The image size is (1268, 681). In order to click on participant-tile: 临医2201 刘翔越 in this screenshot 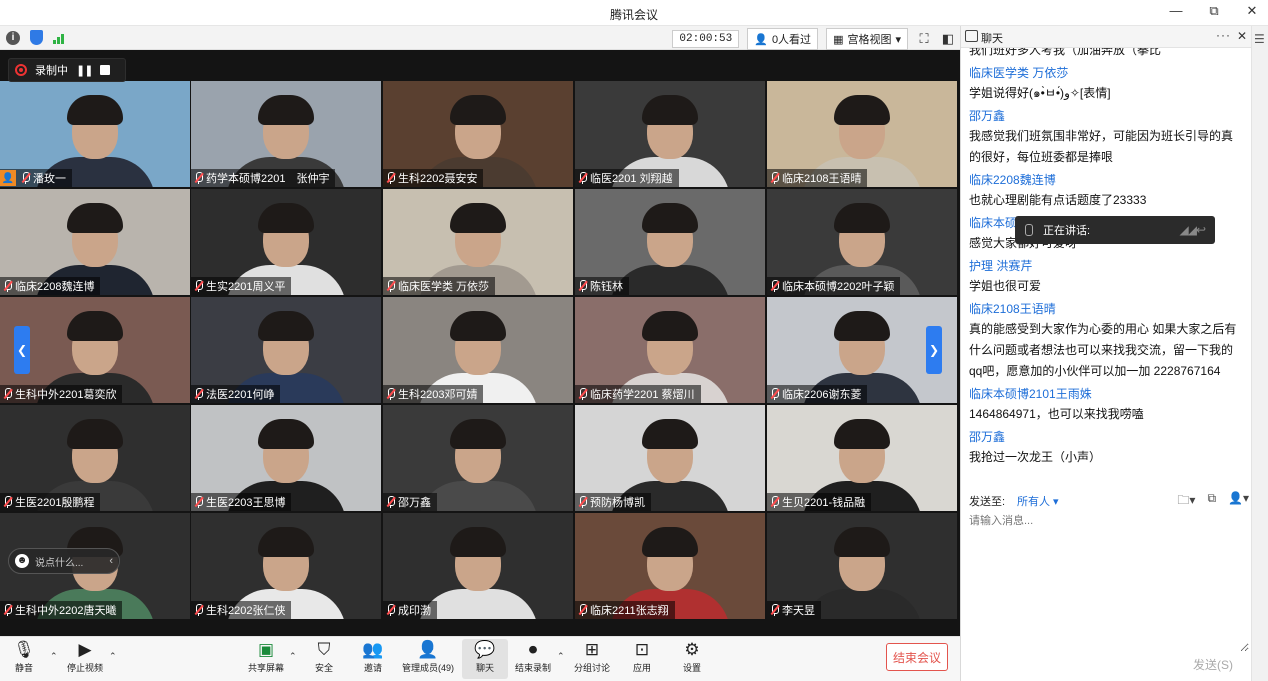, I will do `click(670, 134)`.